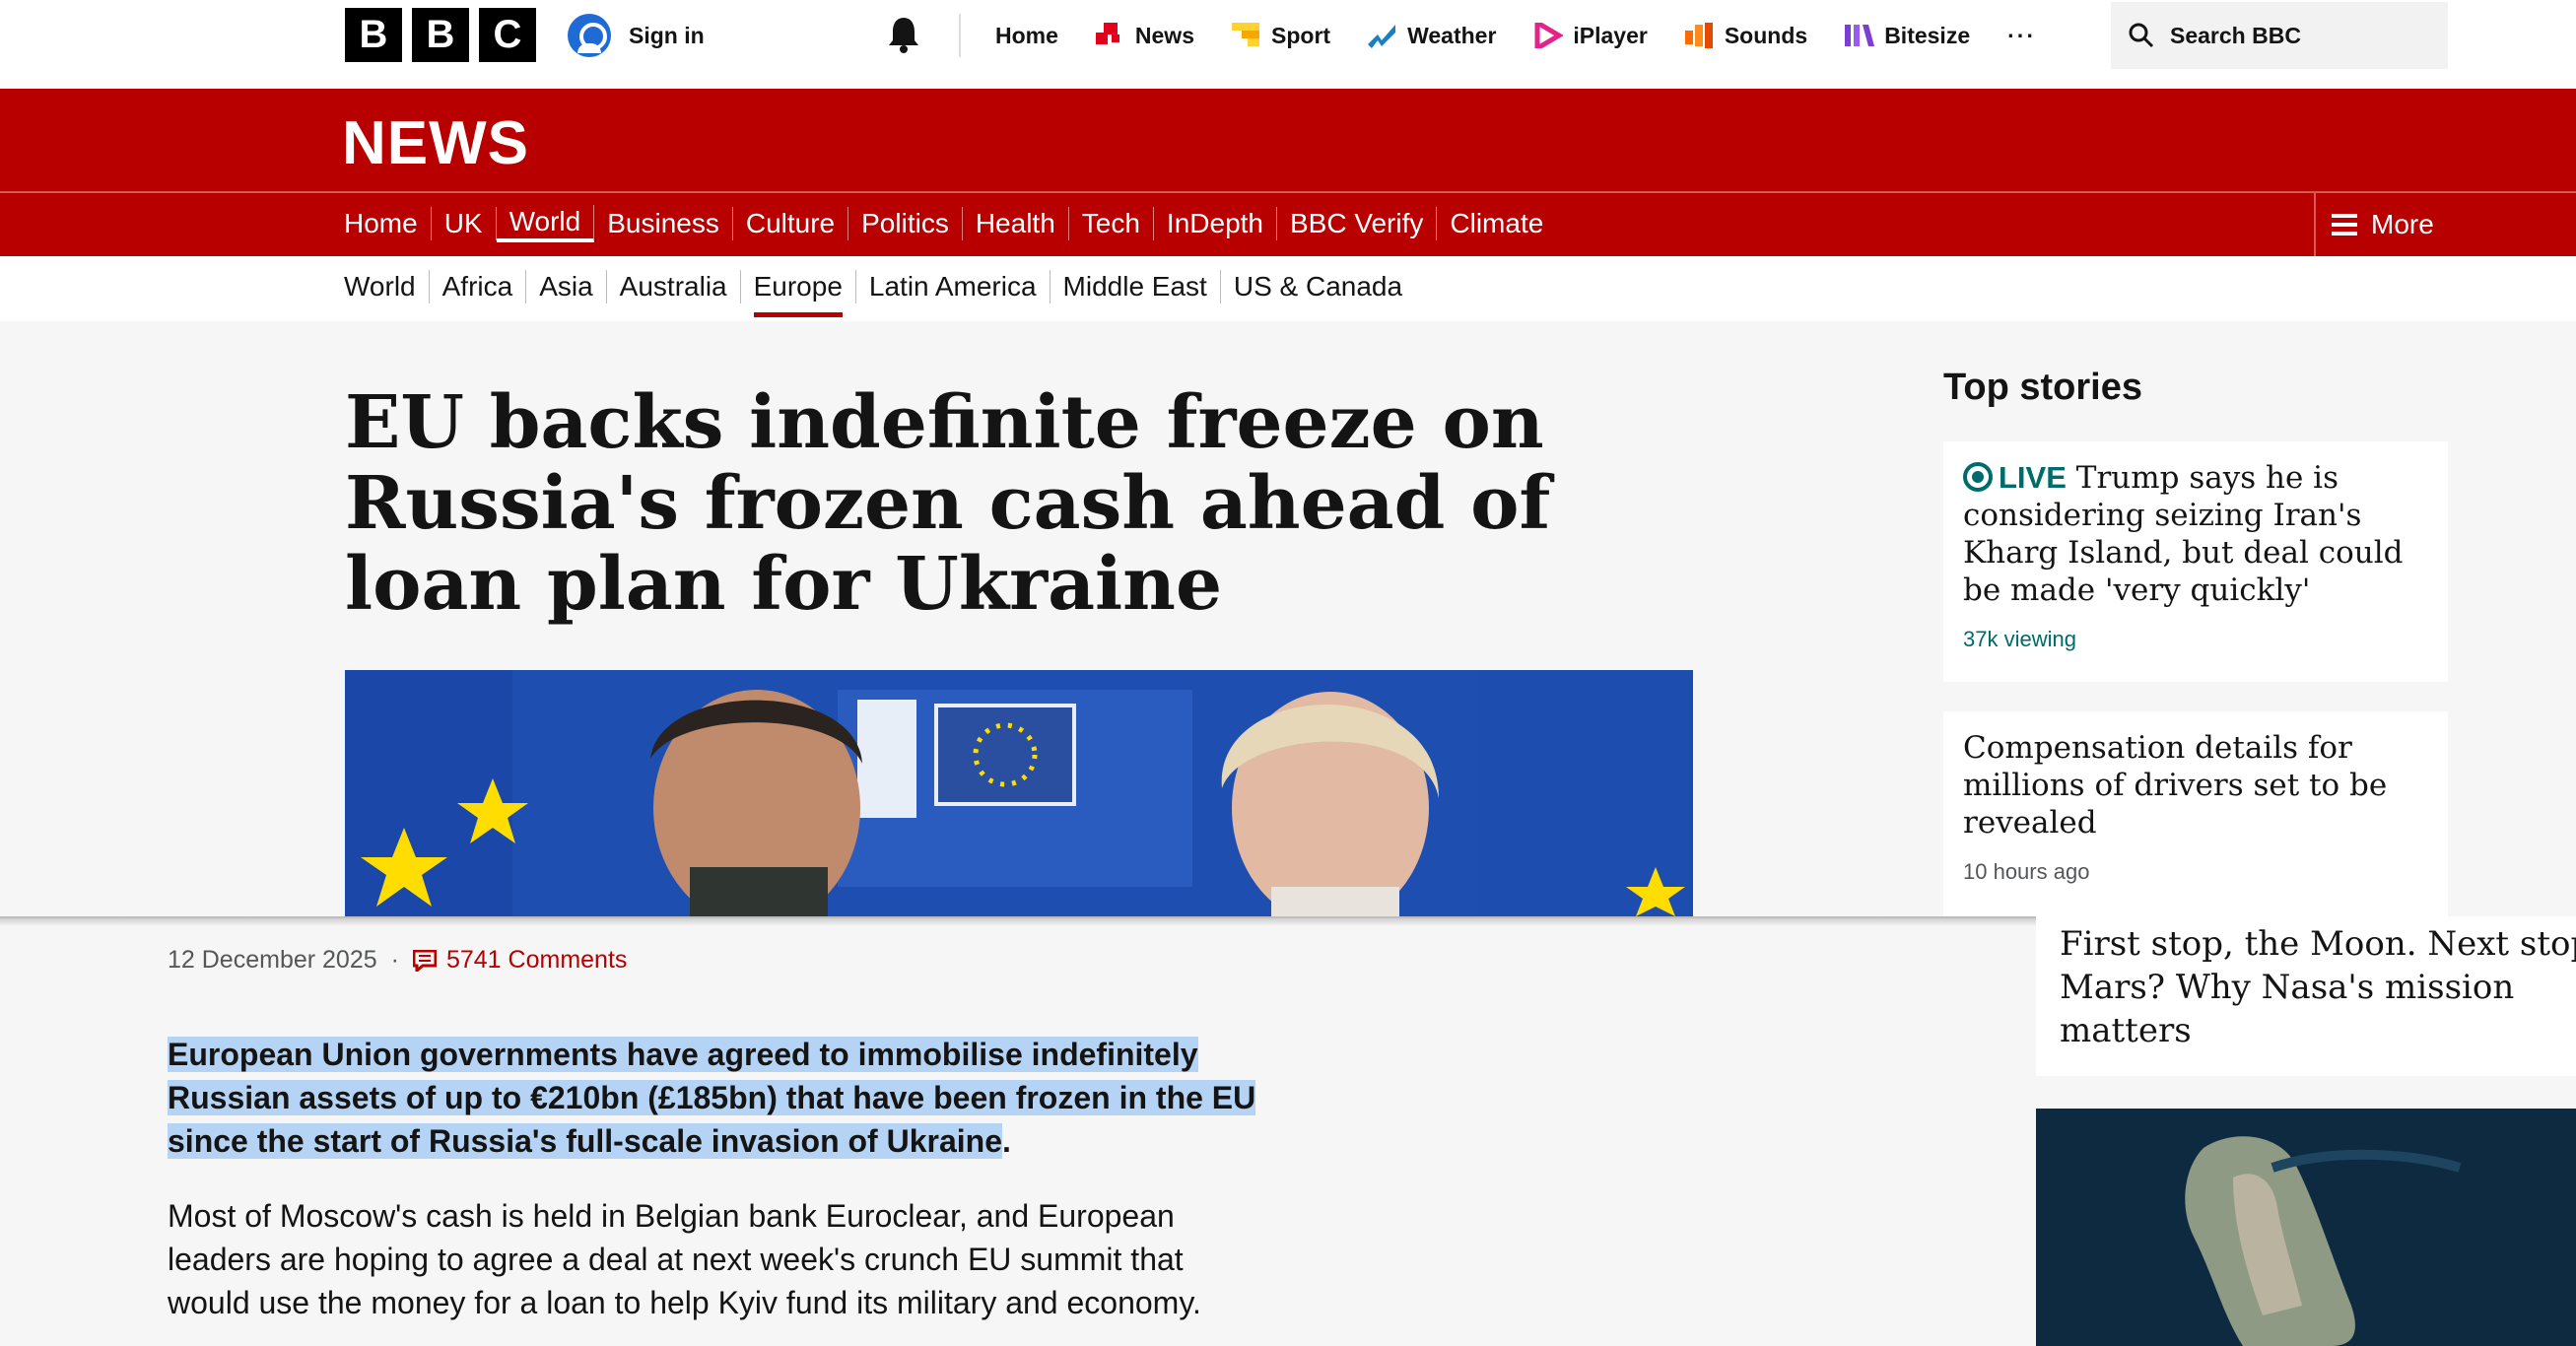  I want to click on nav-news: News, so click(1144, 35).